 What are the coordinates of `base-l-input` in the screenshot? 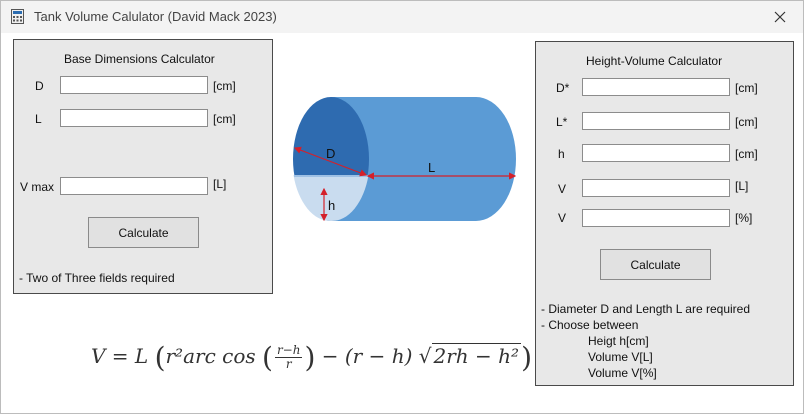 It's located at (134, 118).